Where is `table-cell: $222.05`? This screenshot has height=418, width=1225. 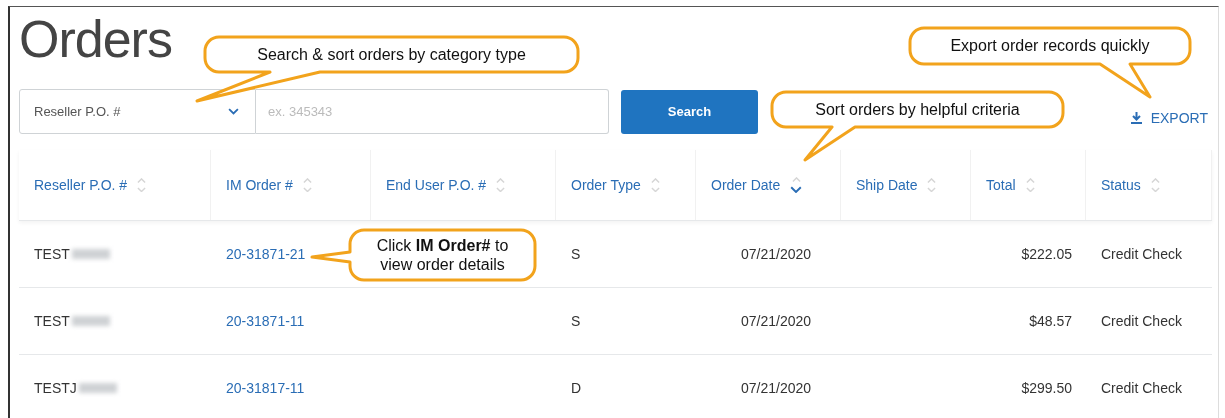
table-cell: $222.05 is located at coordinates (1046, 254).